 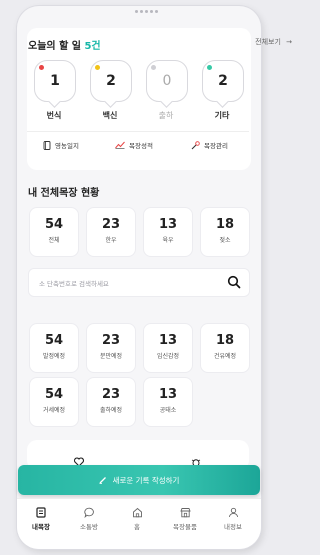 What do you see at coordinates (67, 146) in the screenshot?
I see `farm-log-label: 영농일지` at bounding box center [67, 146].